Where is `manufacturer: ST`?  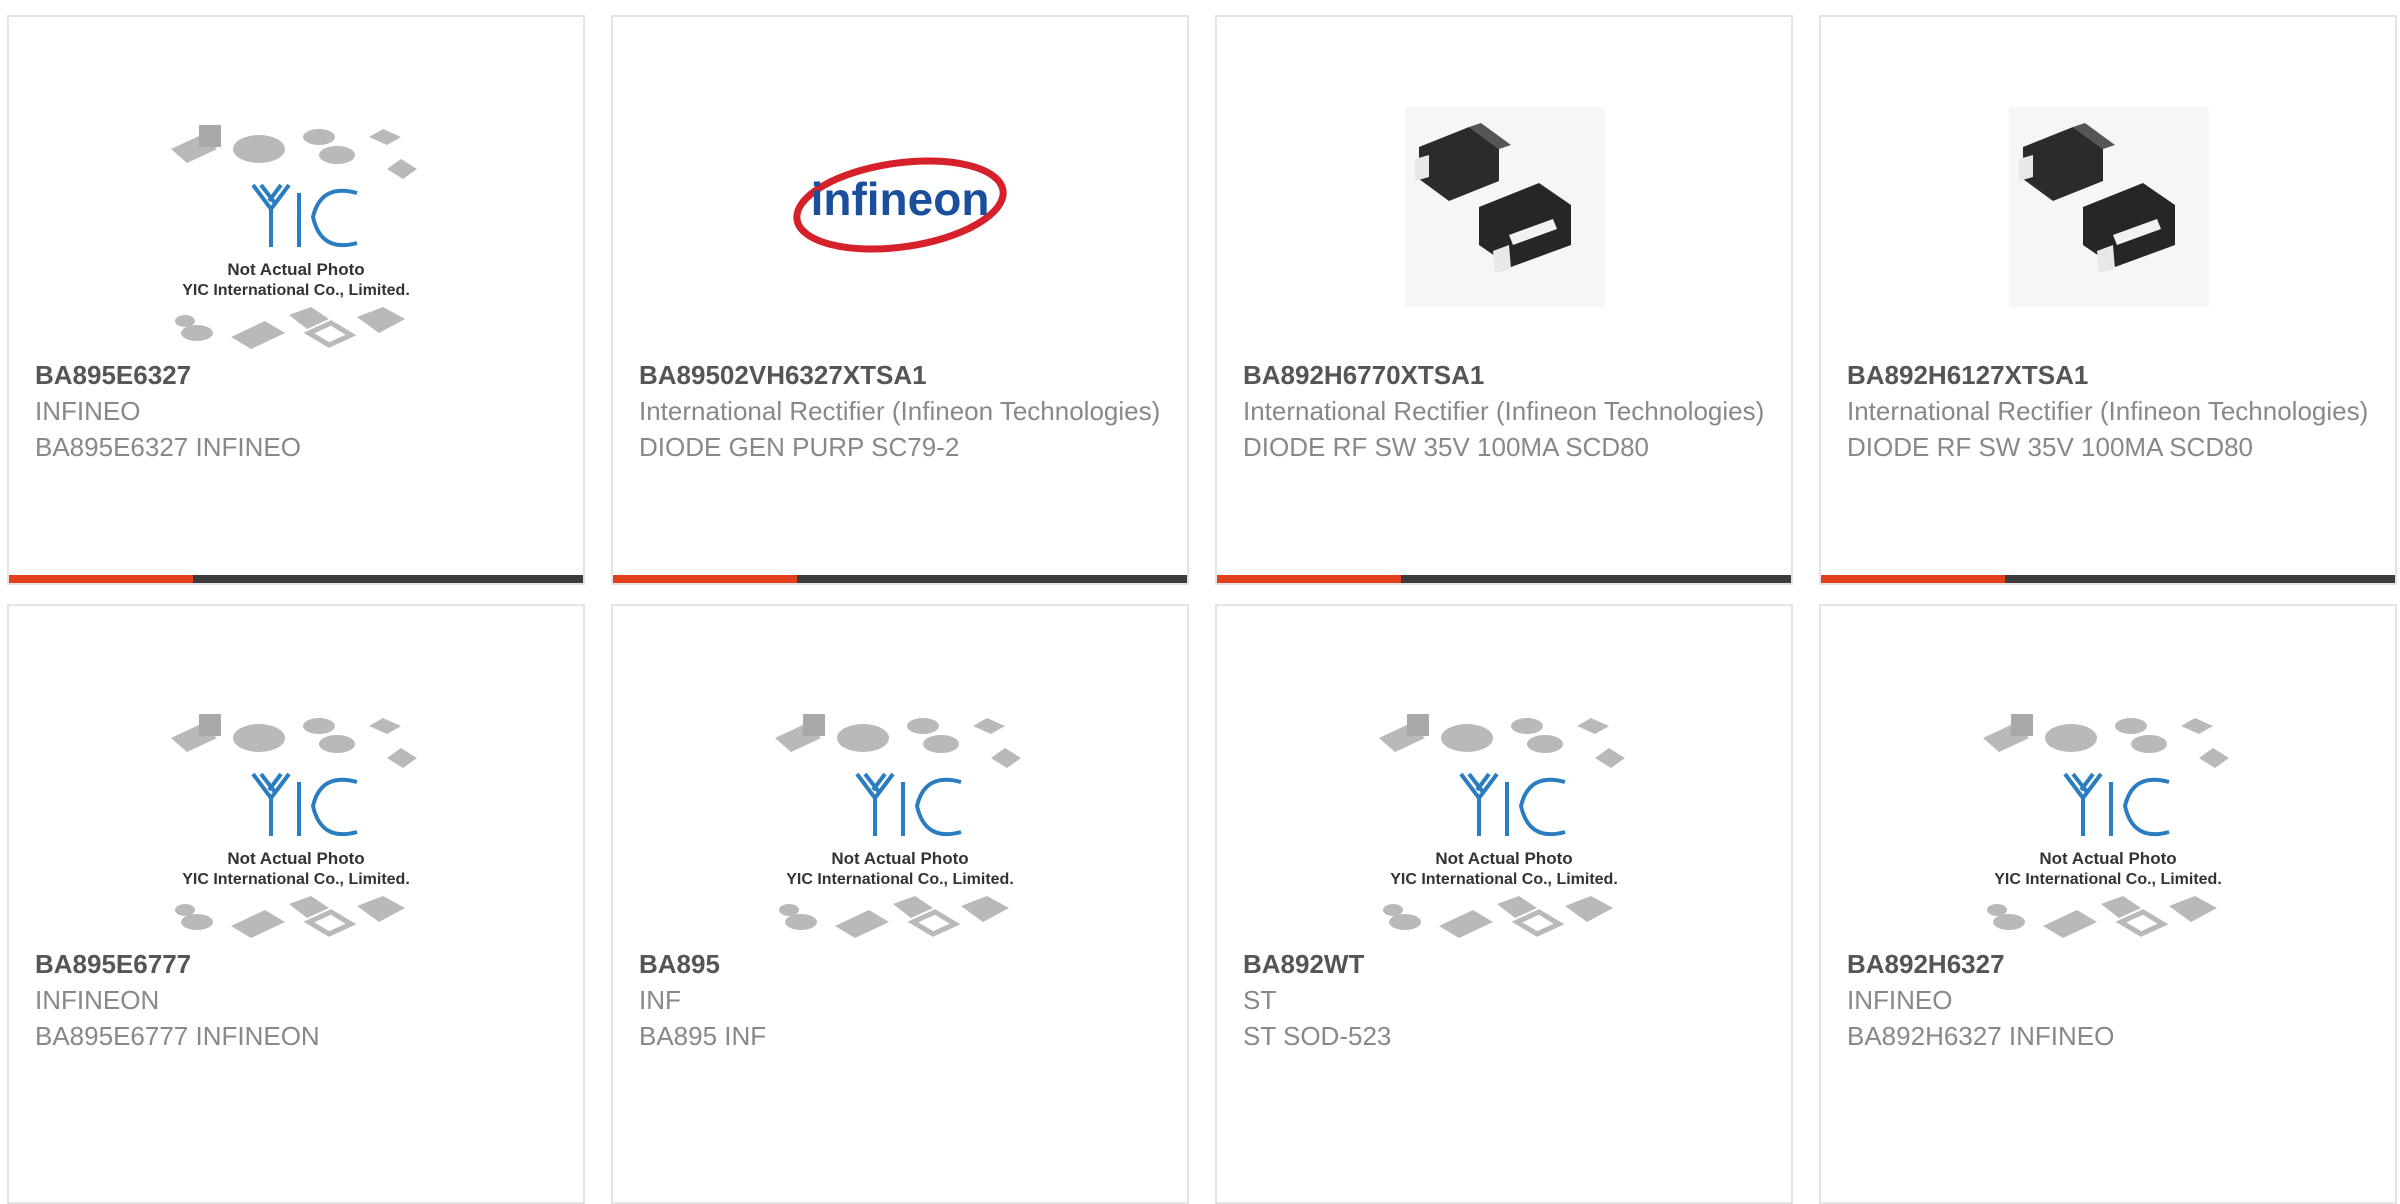
manufacturer: ST is located at coordinates (1260, 1000).